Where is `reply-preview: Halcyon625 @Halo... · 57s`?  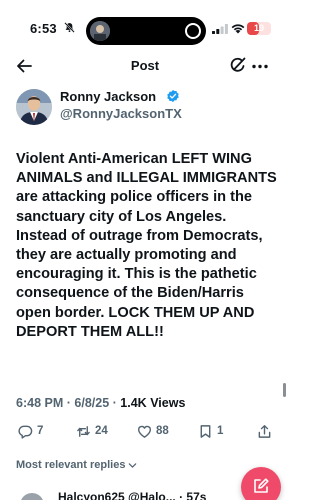 reply-preview: Halcyon625 @Halo... · 57s is located at coordinates (131, 495).